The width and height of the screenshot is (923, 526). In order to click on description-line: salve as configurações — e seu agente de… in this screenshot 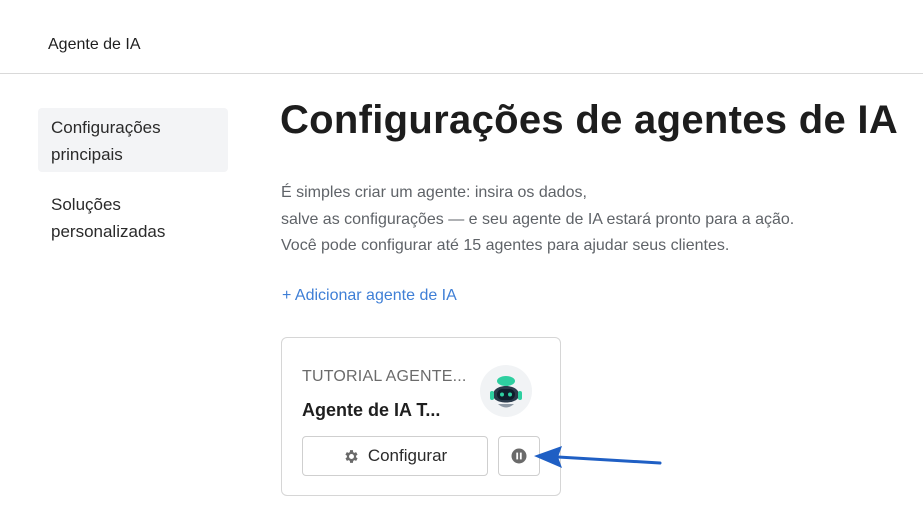, I will do `click(538, 219)`.